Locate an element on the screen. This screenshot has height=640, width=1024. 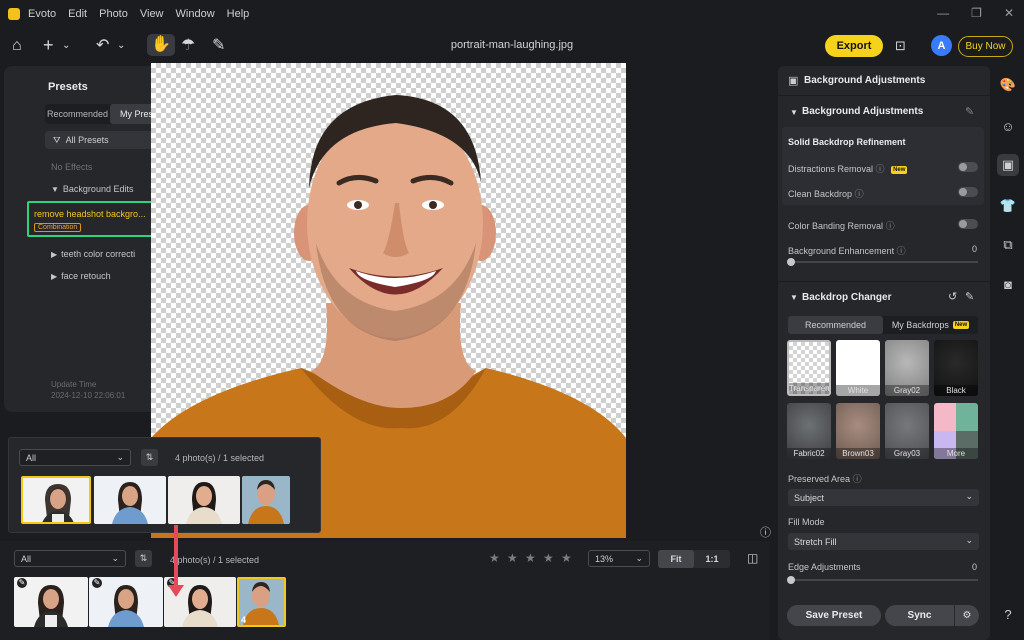
backdrop-brown03: Brown03 is located at coordinates (858, 431).